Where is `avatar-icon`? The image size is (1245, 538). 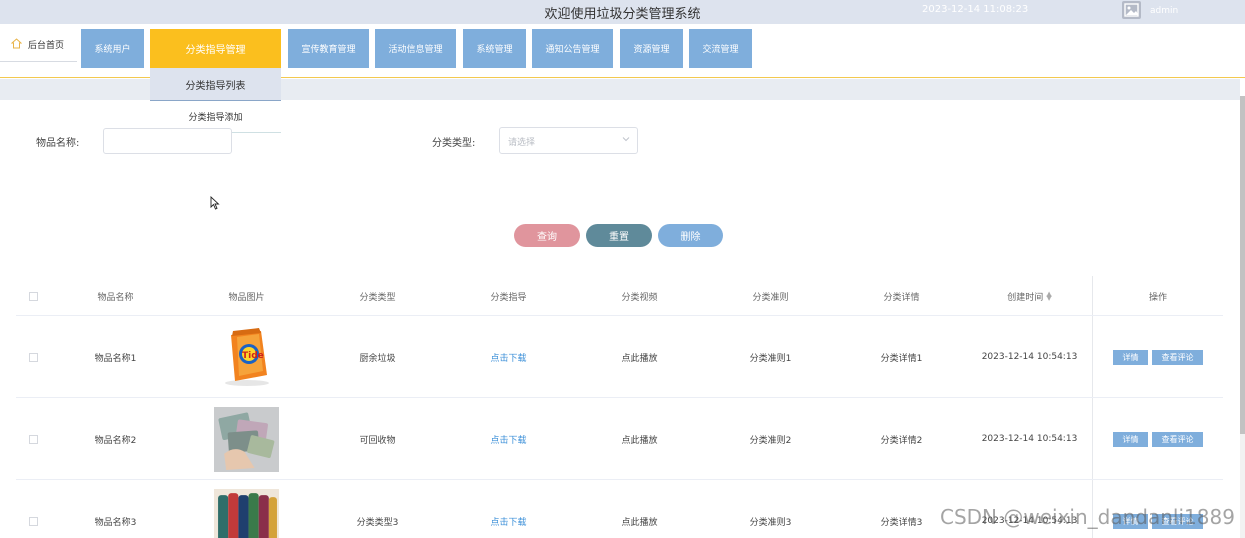 avatar-icon is located at coordinates (1131, 10).